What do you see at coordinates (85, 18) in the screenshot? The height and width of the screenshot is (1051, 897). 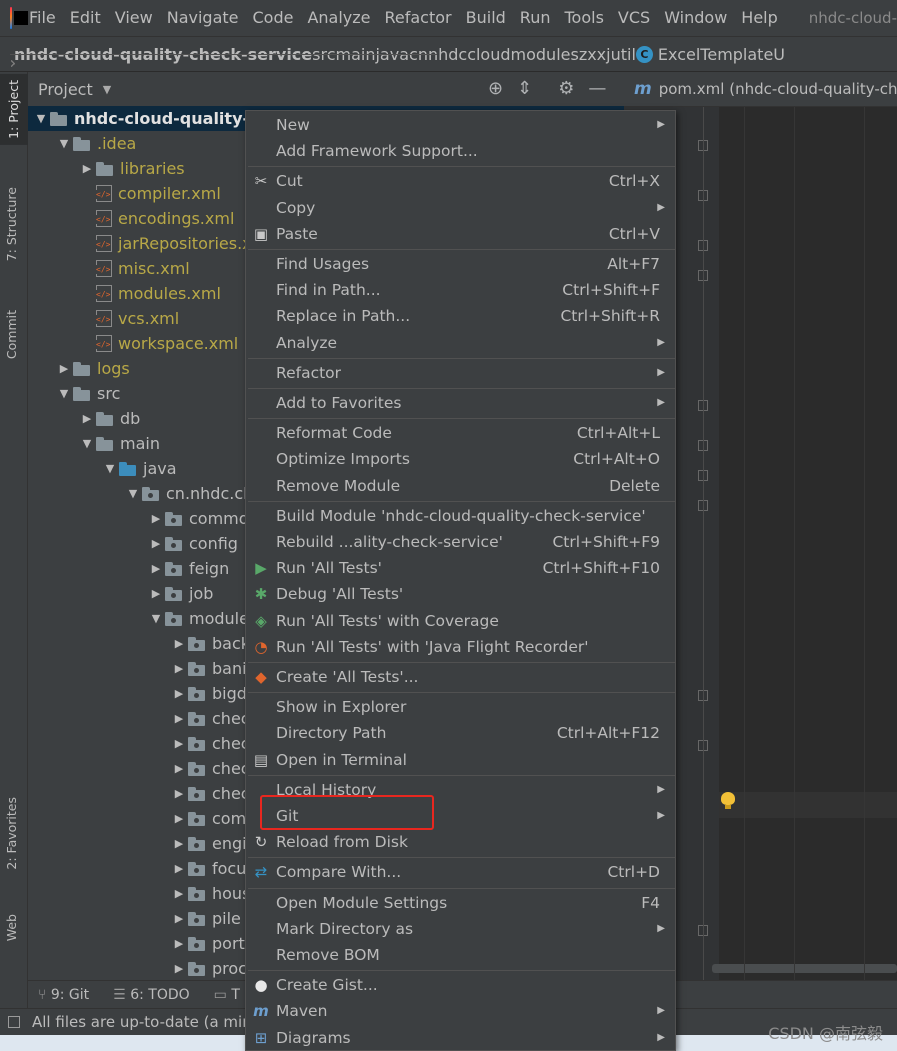 I see `menu-edit: Edit` at bounding box center [85, 18].